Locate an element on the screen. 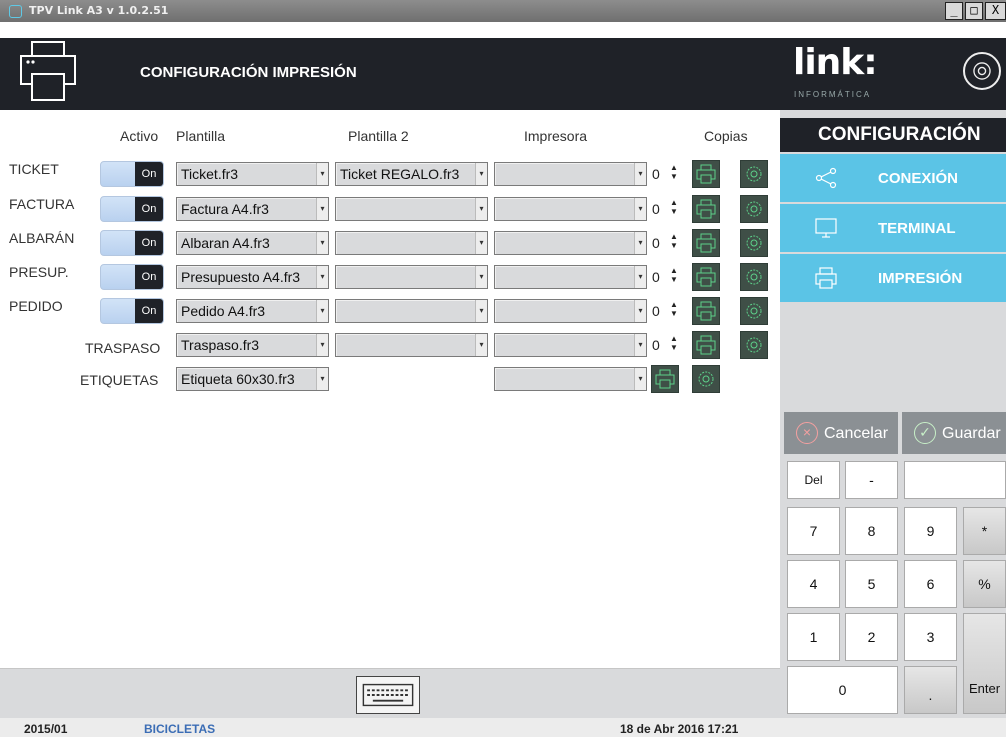  keyboard-icon is located at coordinates (388, 695).